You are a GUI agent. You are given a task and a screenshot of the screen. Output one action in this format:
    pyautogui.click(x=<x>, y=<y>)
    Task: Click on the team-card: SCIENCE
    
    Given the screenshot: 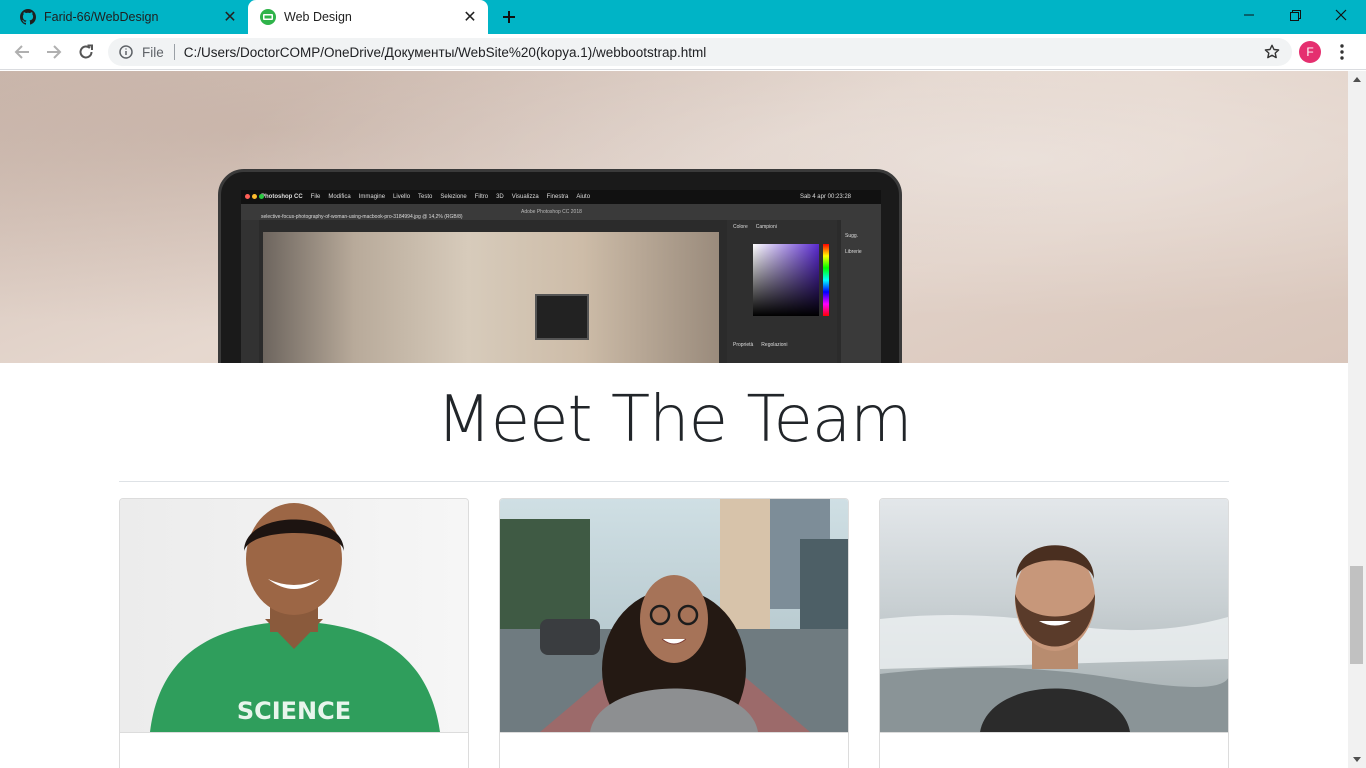 What is the action you would take?
    pyautogui.click(x=294, y=633)
    